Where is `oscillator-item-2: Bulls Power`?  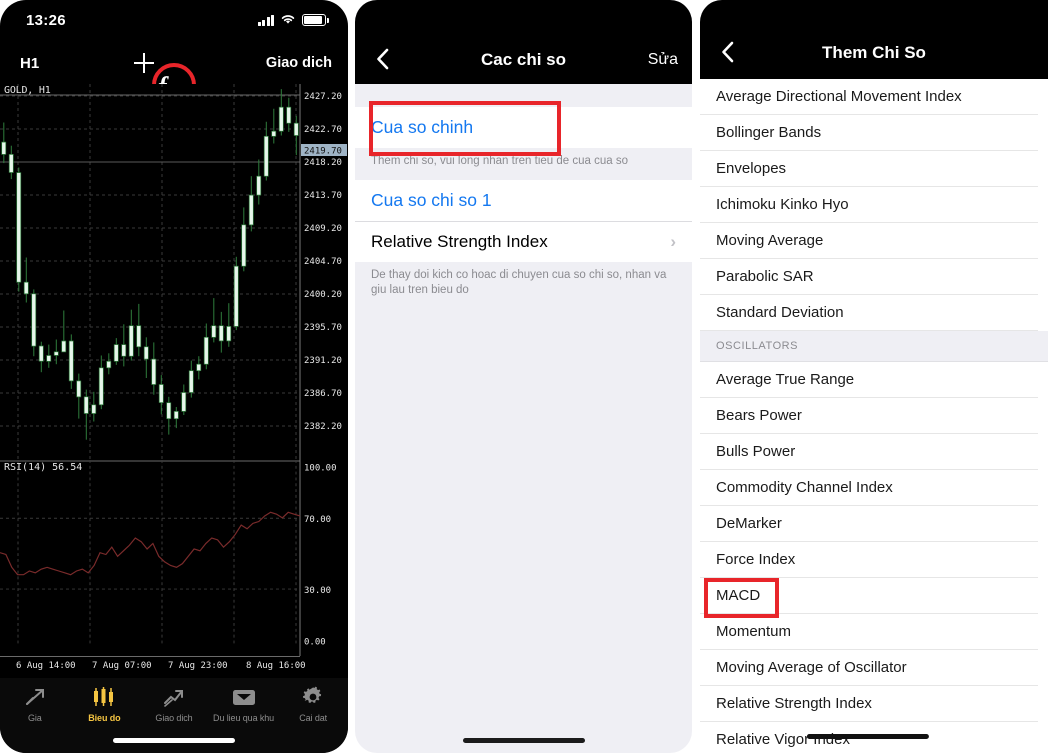
oscillator-item-2: Bulls Power is located at coordinates (869, 452).